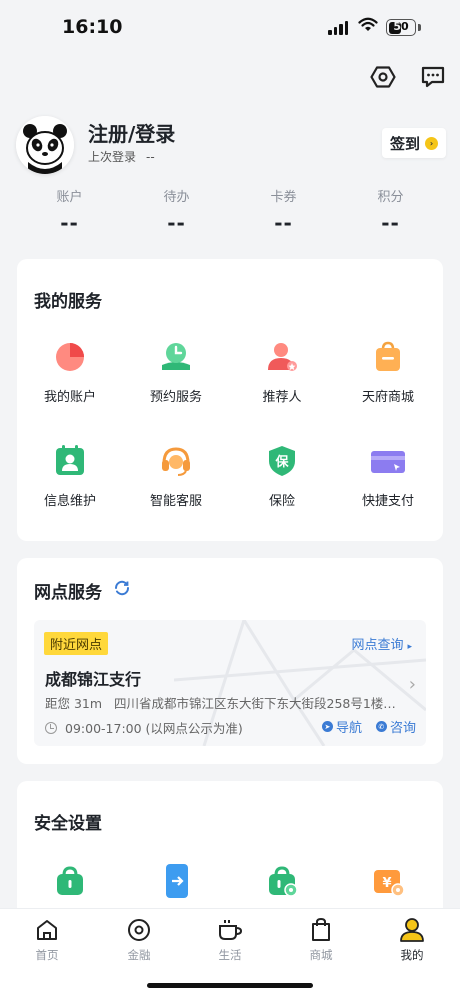 The width and height of the screenshot is (460, 995). Describe the element at coordinates (377, 645) in the screenshot. I see `branch-query-label: 网点查询` at that location.